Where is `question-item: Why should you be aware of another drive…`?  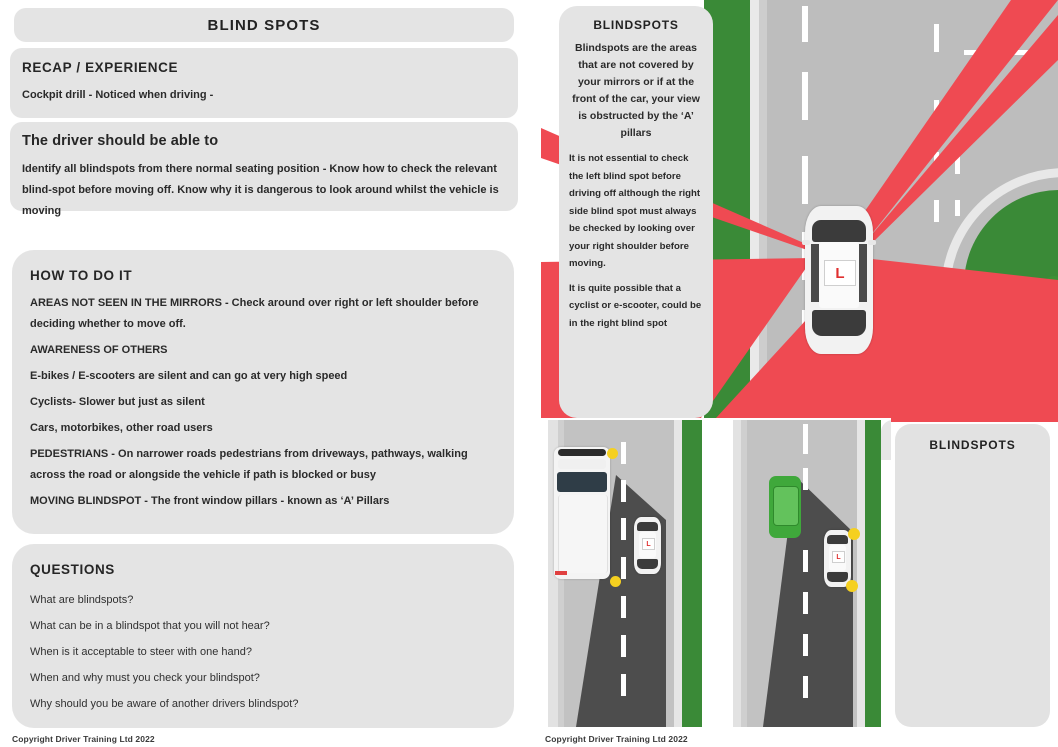 question-item: Why should you be aware of another drive… is located at coordinates (164, 704).